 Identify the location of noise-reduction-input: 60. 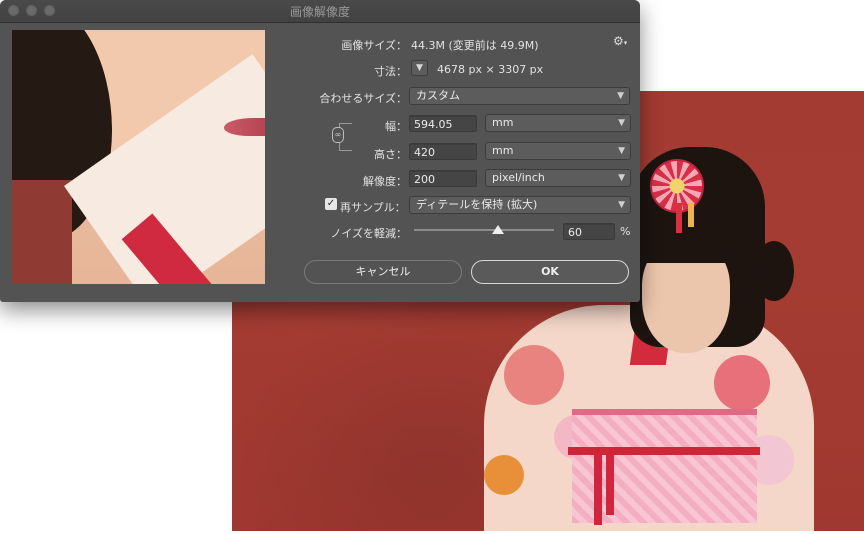
(589, 231).